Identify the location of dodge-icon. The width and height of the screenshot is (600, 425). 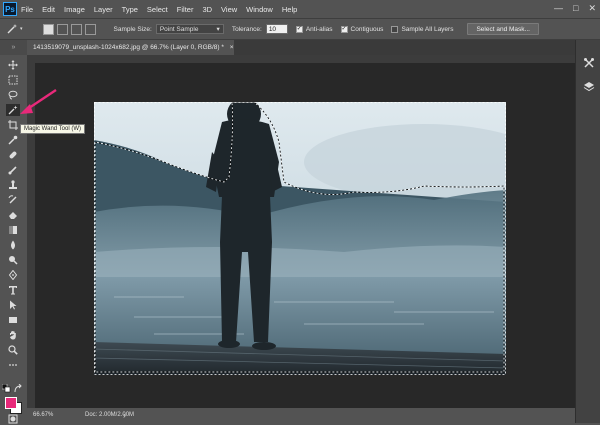
(13, 260).